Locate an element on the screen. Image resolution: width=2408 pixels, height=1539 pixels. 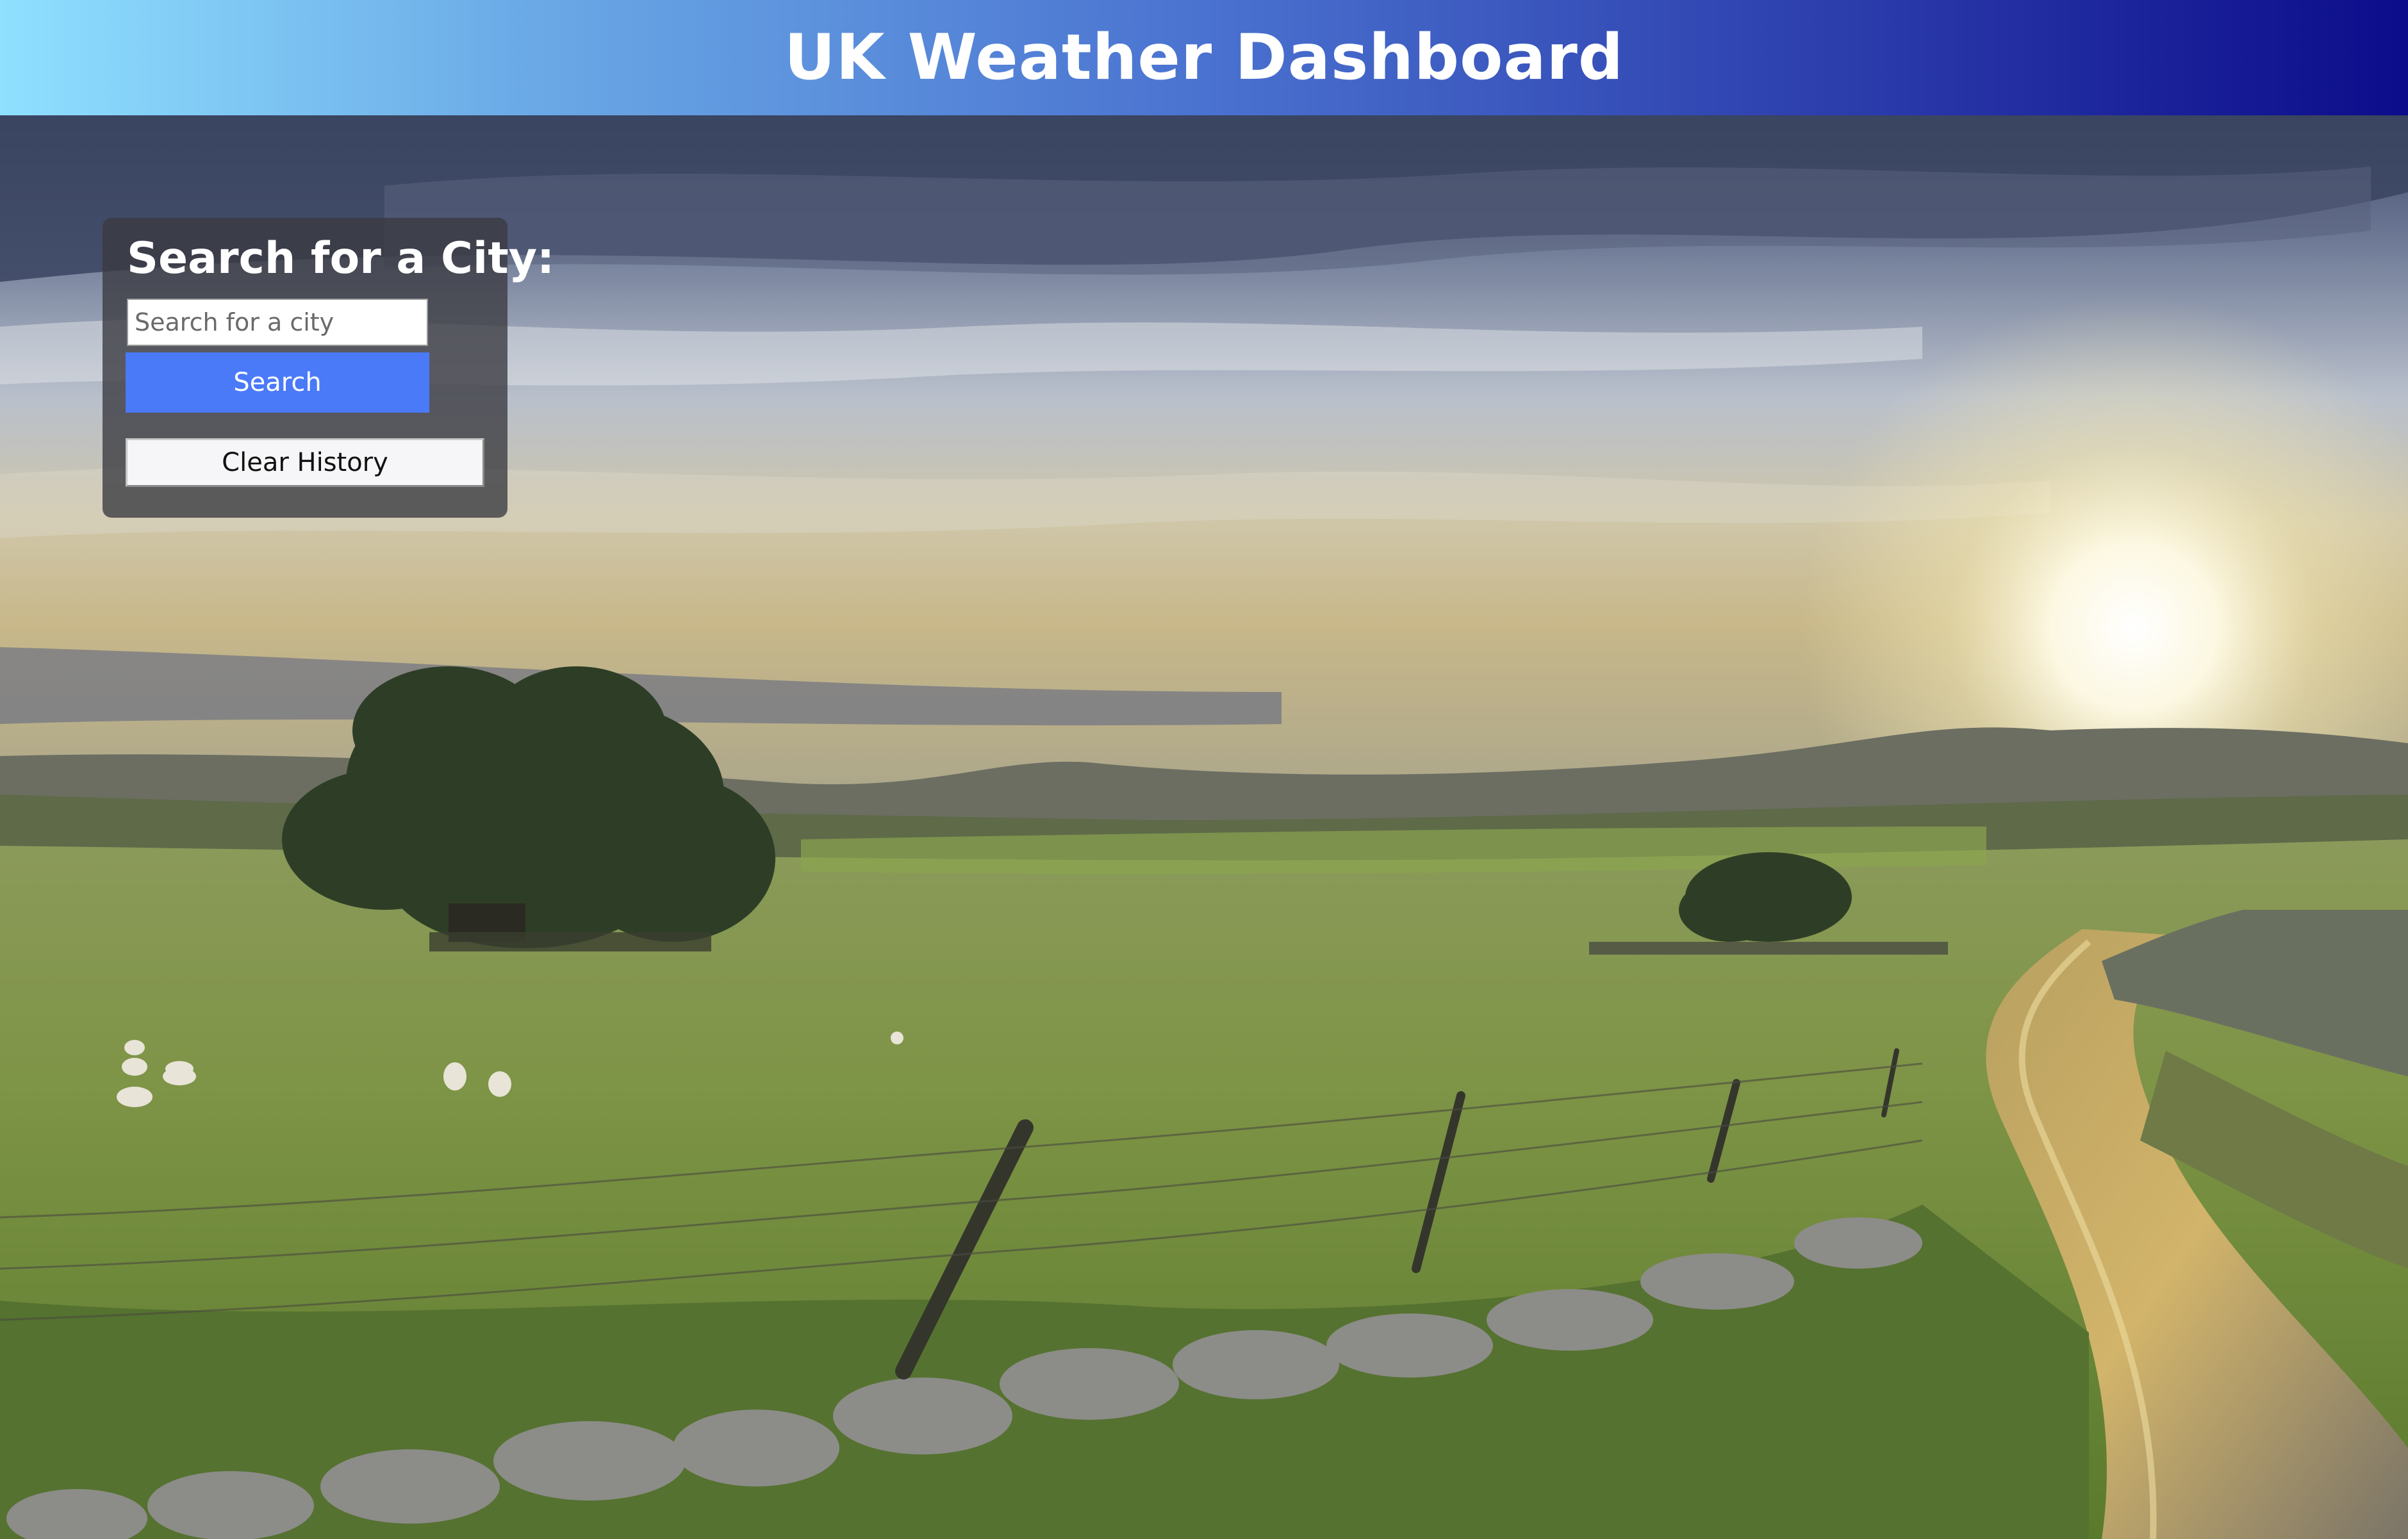
page-title: UK Weather Dashboard is located at coordinates (1204, 57).